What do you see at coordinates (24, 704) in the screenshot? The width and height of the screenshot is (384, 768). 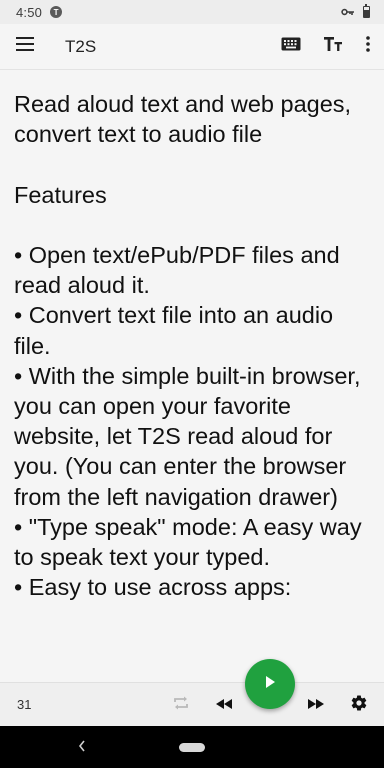 I see `page-count: 31` at bounding box center [24, 704].